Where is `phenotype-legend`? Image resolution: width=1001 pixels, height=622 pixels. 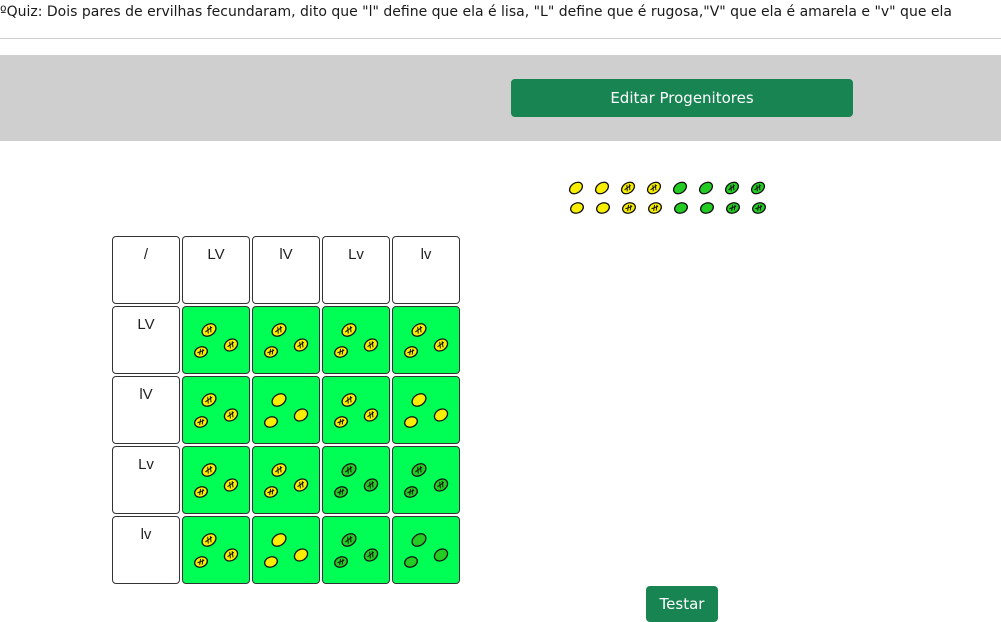
phenotype-legend is located at coordinates (667, 197).